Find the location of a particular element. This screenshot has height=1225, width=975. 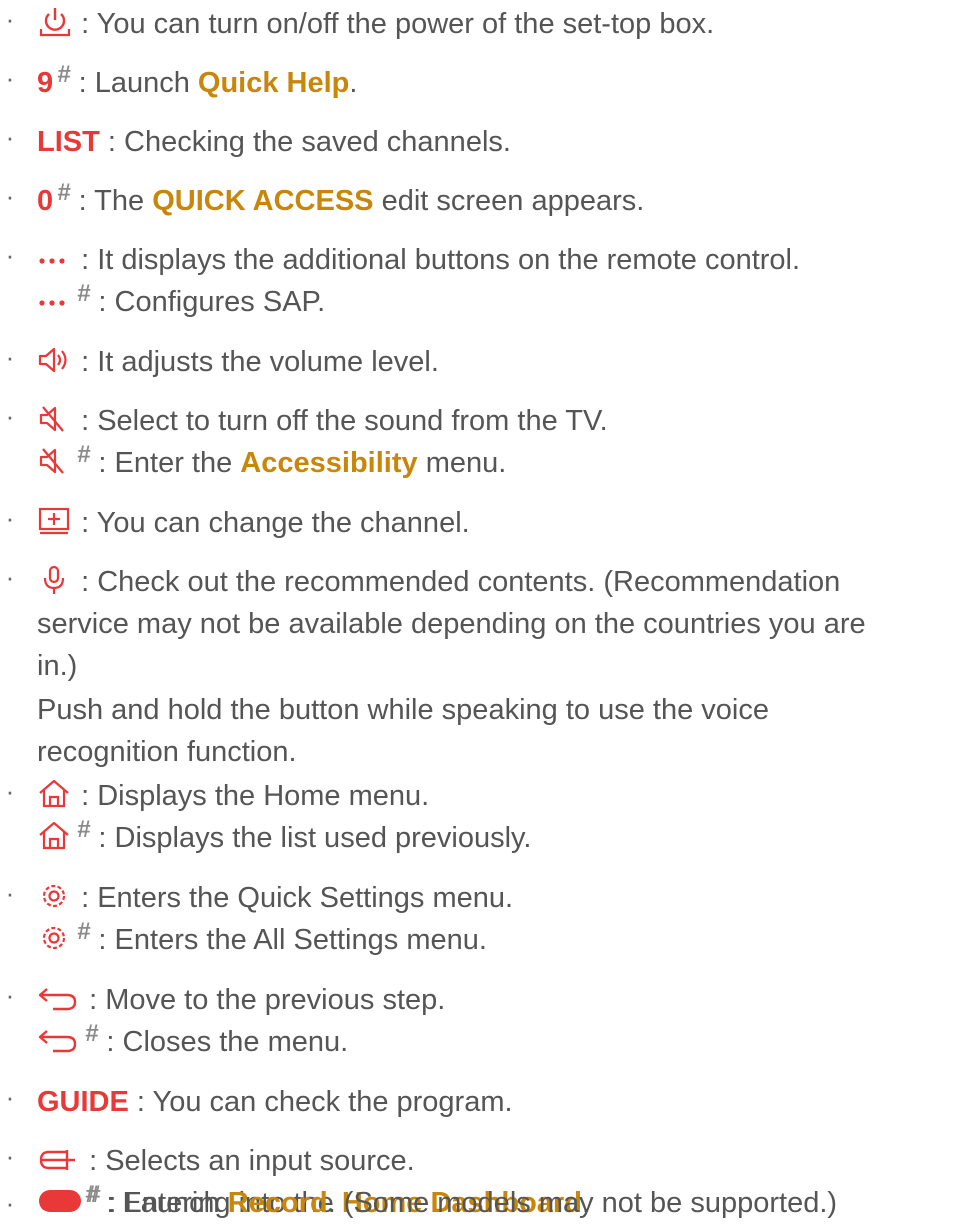

key-label: 9 is located at coordinates (45, 83).